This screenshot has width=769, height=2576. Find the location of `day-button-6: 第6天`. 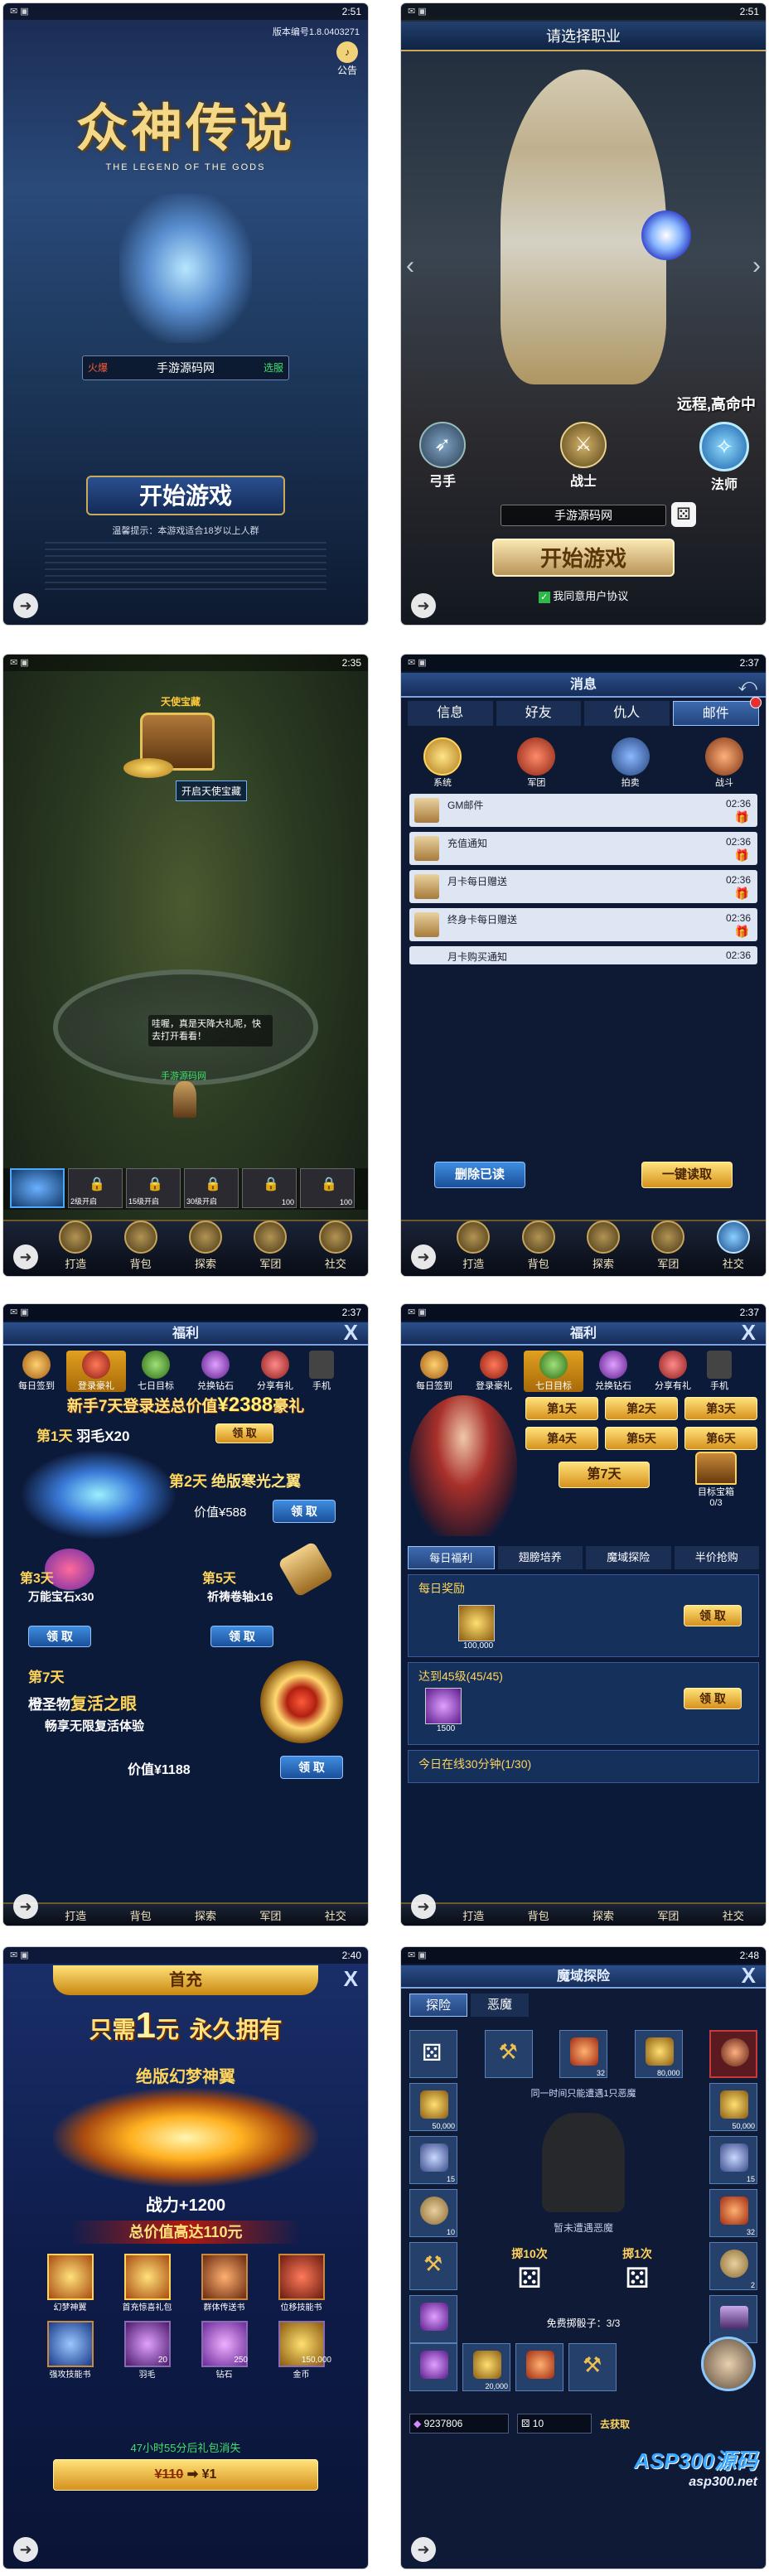

day-button-6: 第6天 is located at coordinates (720, 1438).